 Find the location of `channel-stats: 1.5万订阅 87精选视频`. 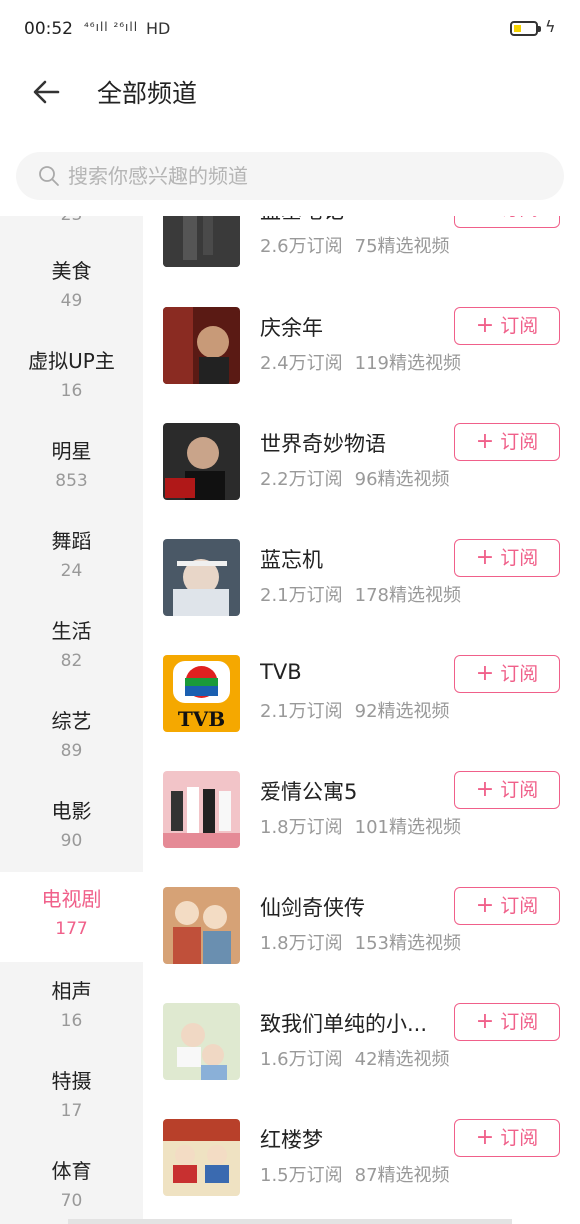

channel-stats: 1.5万订阅 87精选视频 is located at coordinates (355, 1174).